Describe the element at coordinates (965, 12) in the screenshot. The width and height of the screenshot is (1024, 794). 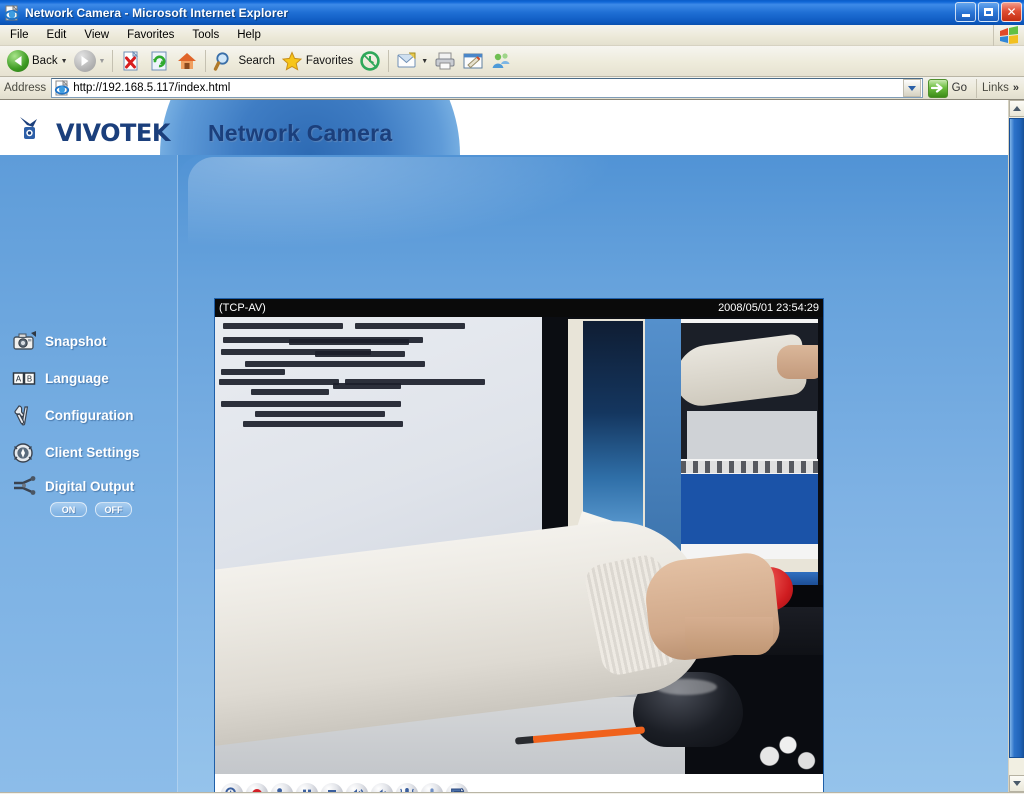
I see `minimize-button` at that location.